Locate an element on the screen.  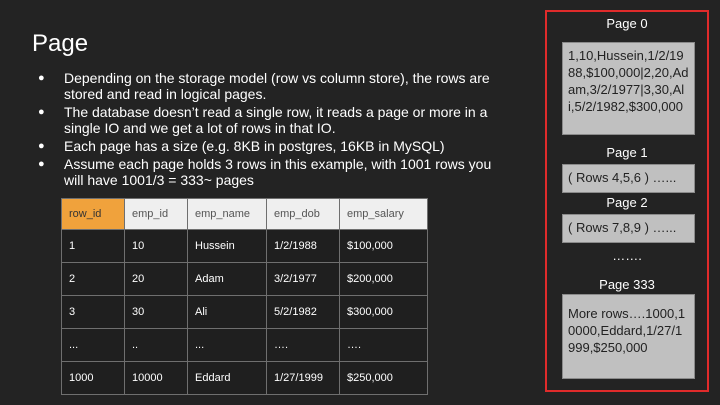
pages-ellipsis: ……. is located at coordinates (627, 255).